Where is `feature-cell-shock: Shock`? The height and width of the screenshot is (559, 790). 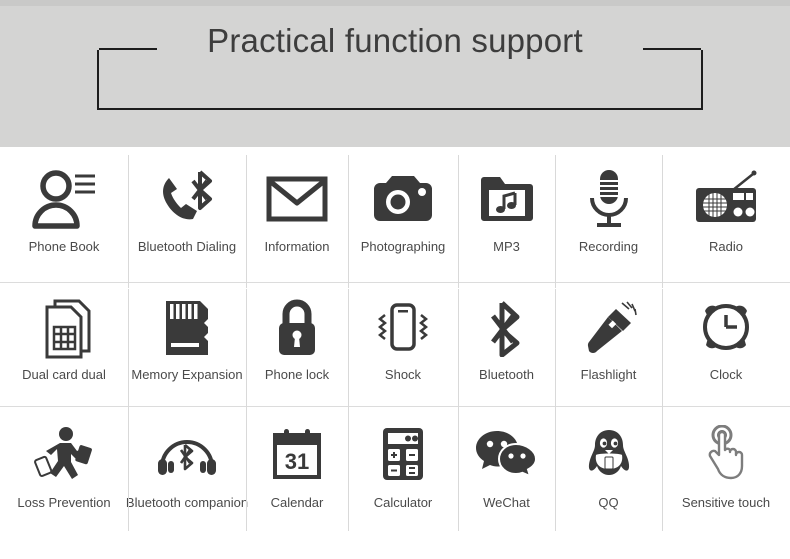 feature-cell-shock: Shock is located at coordinates (403, 344).